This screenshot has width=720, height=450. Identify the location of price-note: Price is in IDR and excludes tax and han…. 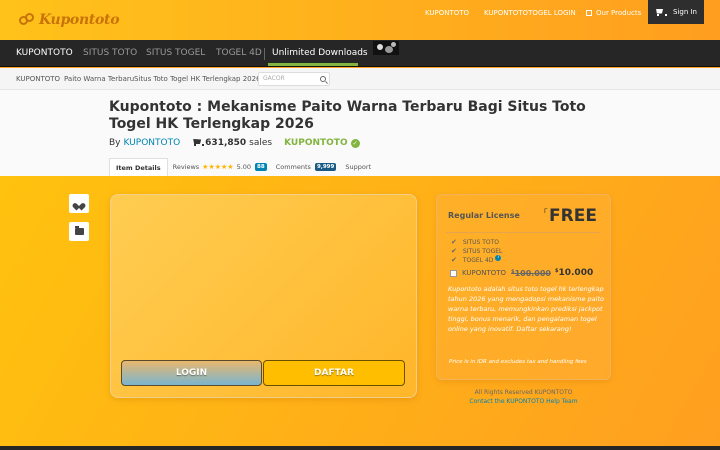
(518, 362).